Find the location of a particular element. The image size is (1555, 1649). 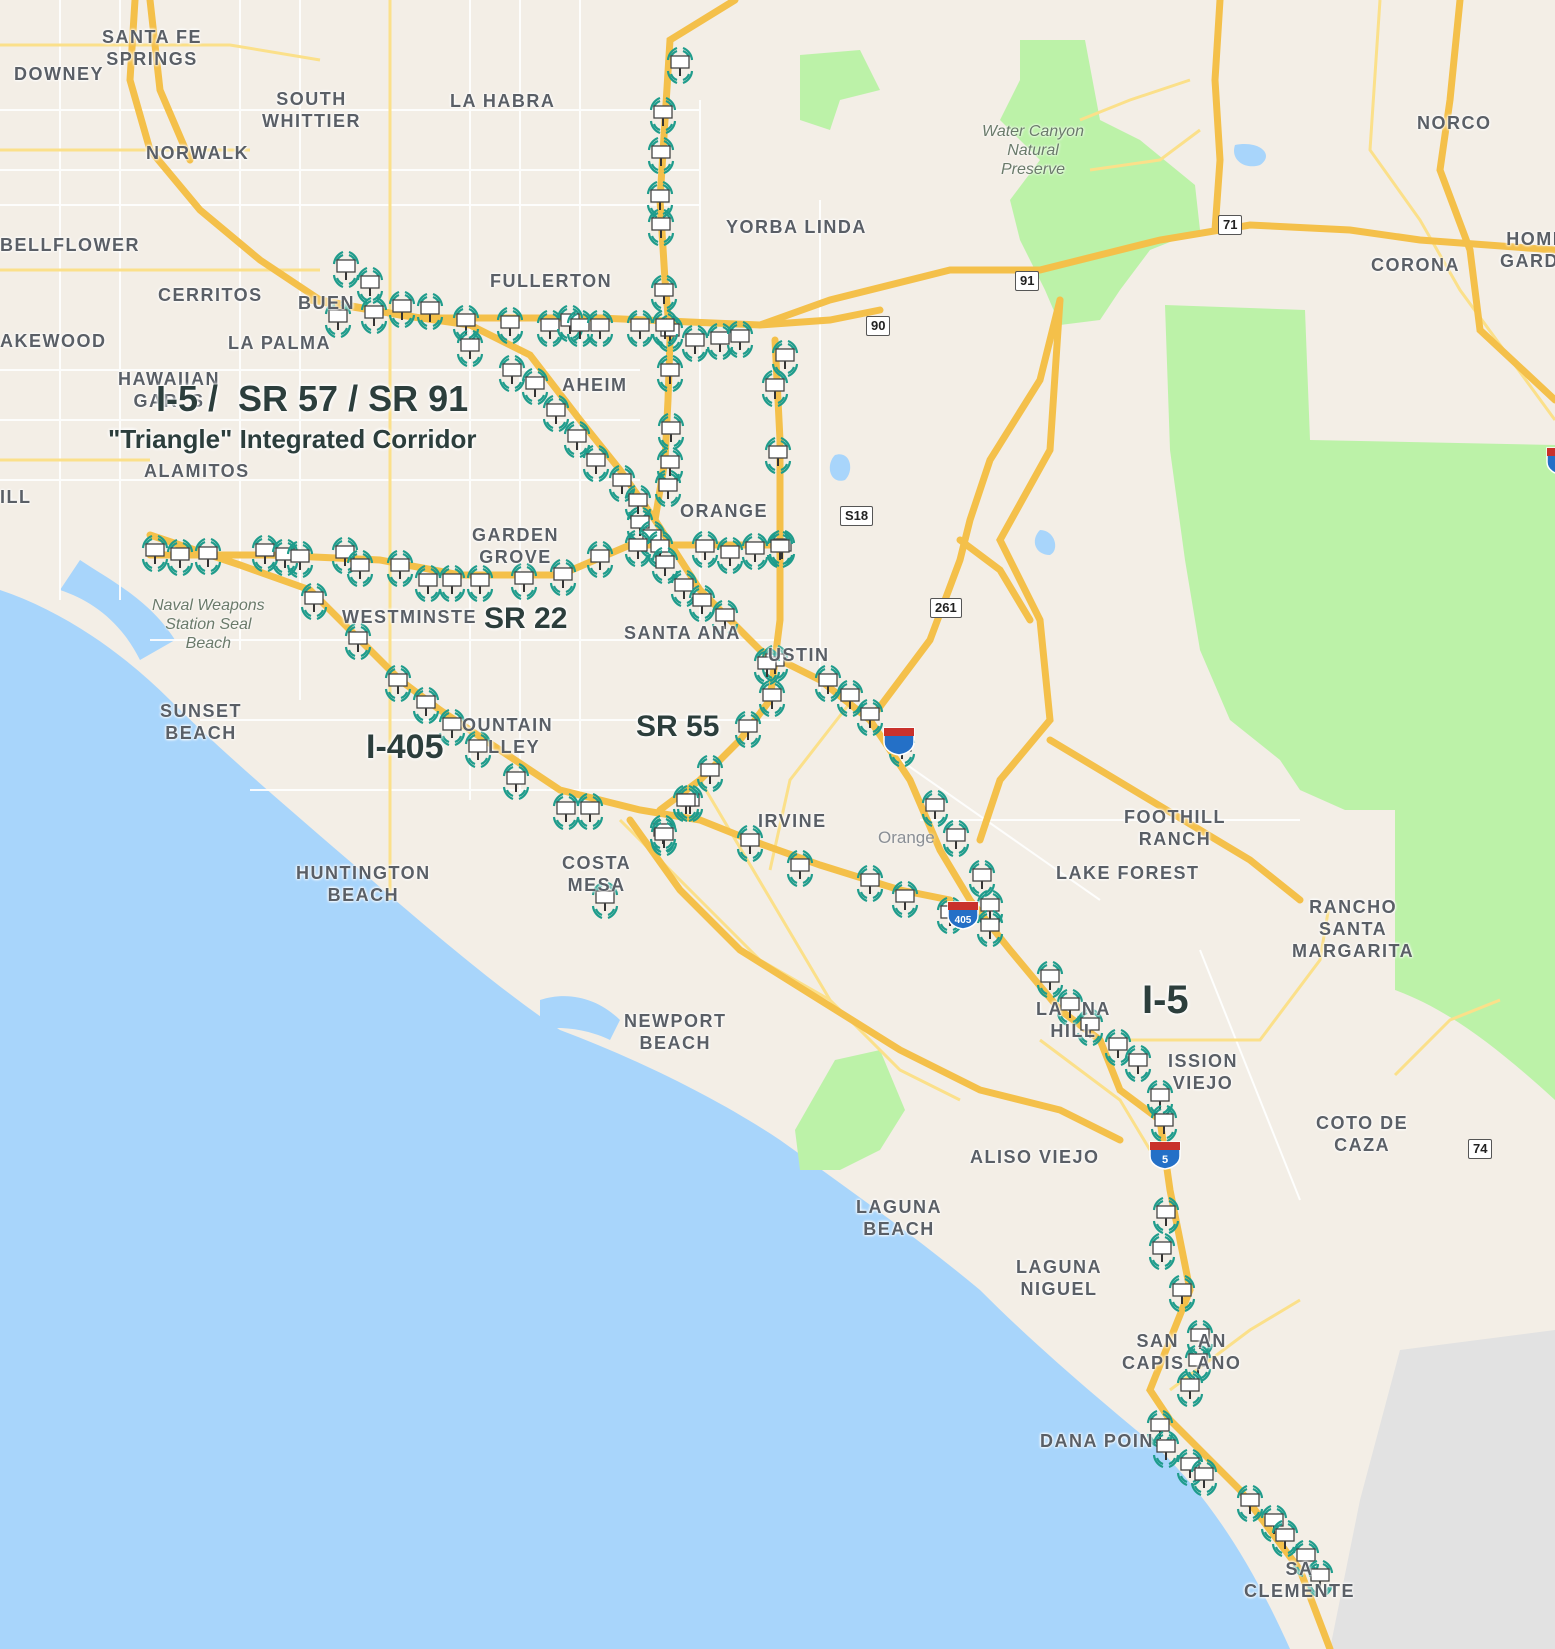

corridor-triangle-title: I-5 / SR 57 / SR 91 is located at coordinates (312, 398).